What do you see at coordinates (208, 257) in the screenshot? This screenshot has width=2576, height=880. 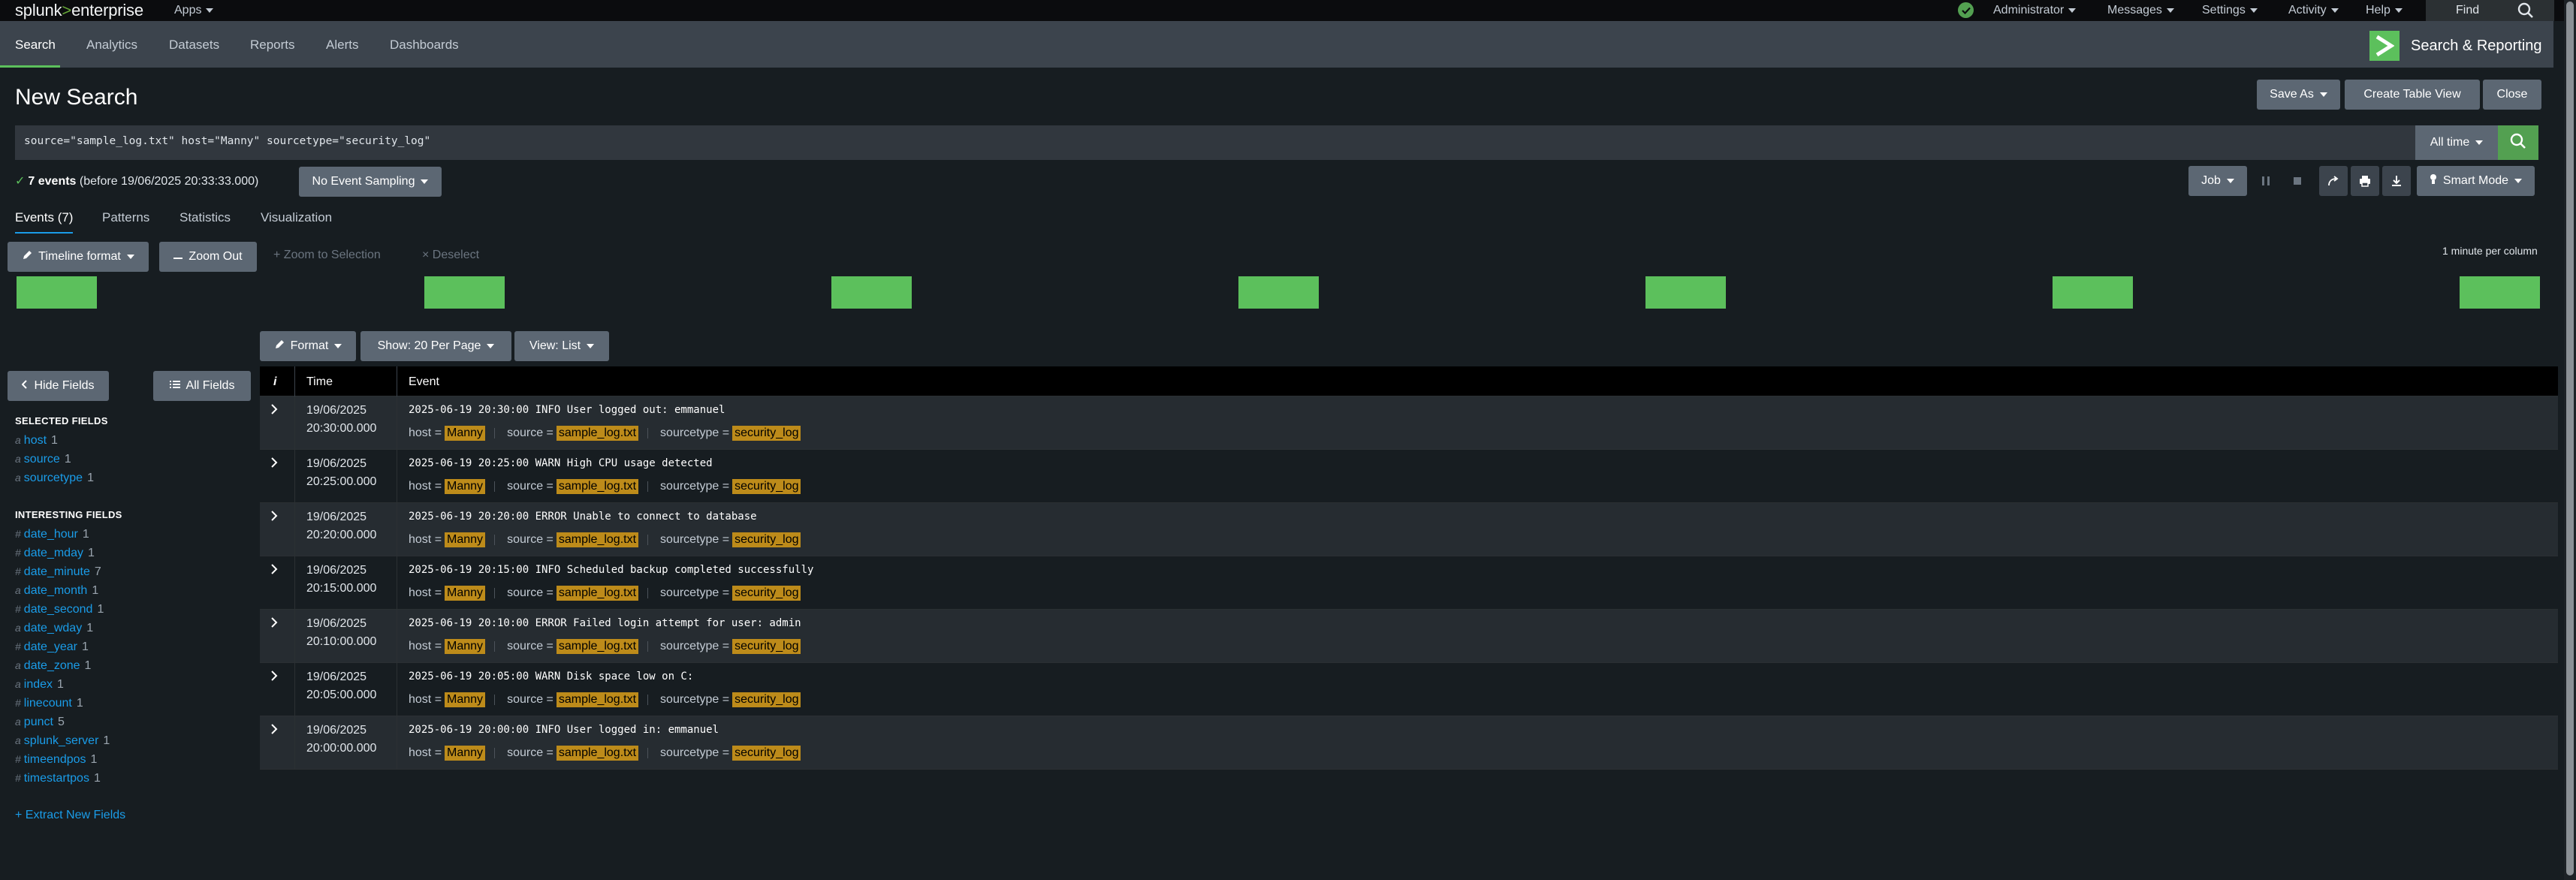 I see `zoom-out-button: Zoom Out` at bounding box center [208, 257].